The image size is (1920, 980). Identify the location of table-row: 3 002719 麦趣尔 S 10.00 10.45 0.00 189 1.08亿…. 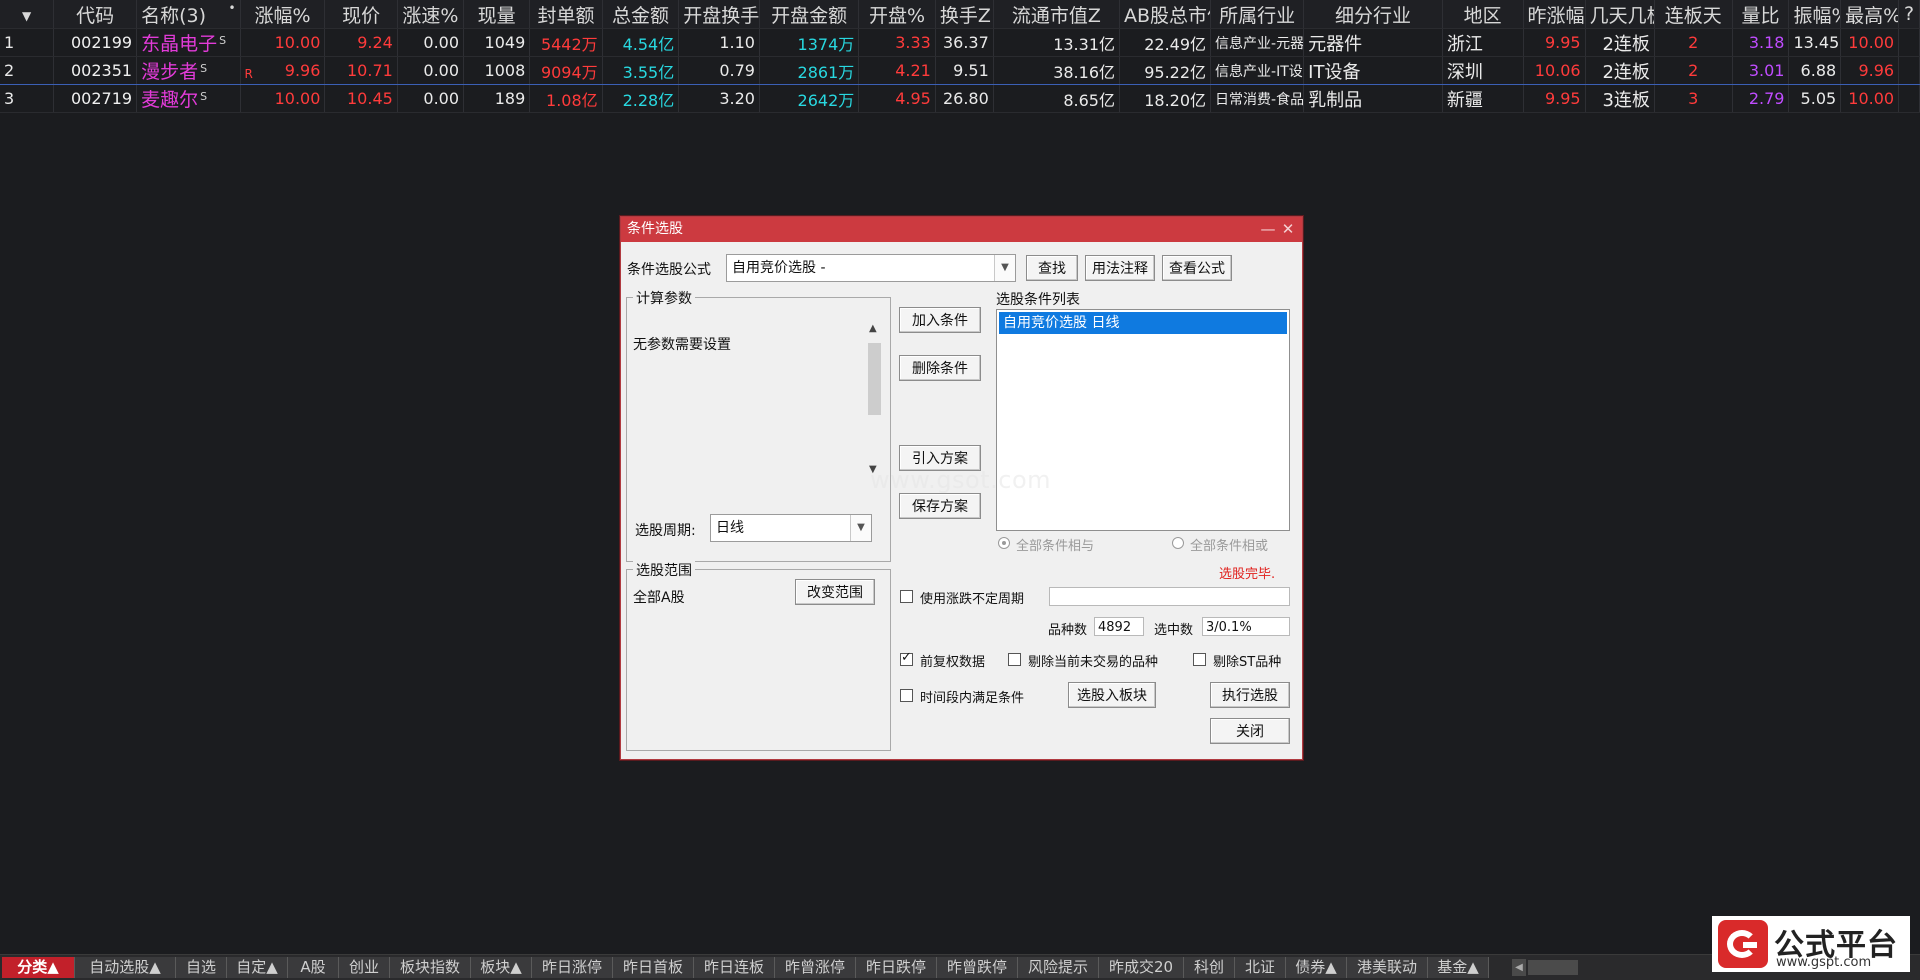
(960, 98).